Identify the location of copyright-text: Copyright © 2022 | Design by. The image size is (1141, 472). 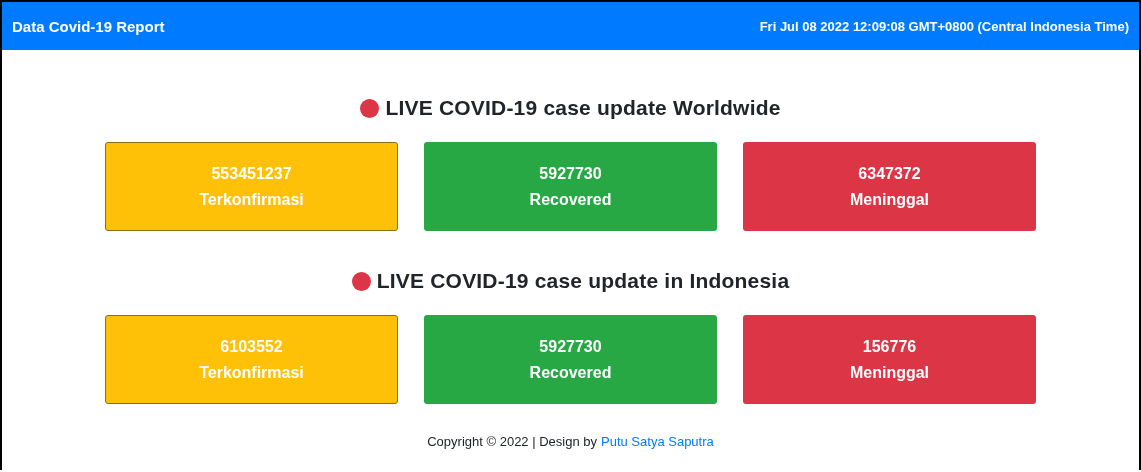
(512, 441).